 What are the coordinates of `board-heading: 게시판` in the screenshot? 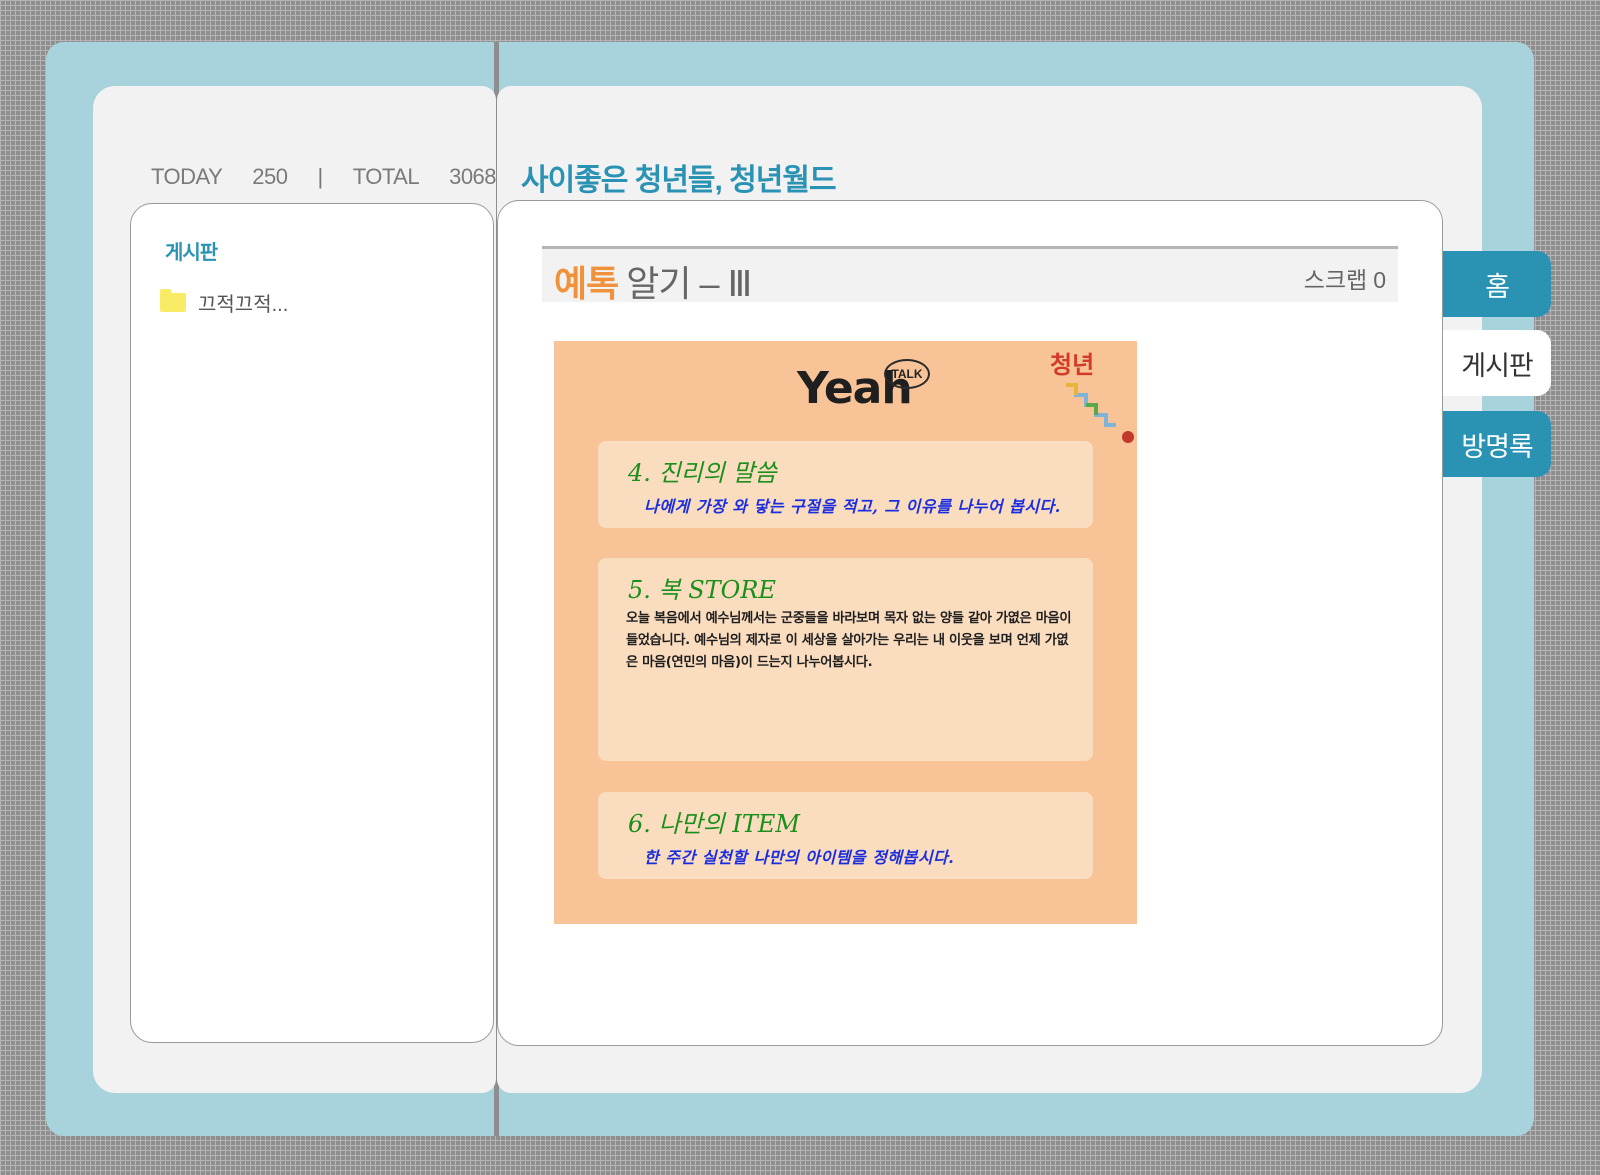 It's located at (191, 250).